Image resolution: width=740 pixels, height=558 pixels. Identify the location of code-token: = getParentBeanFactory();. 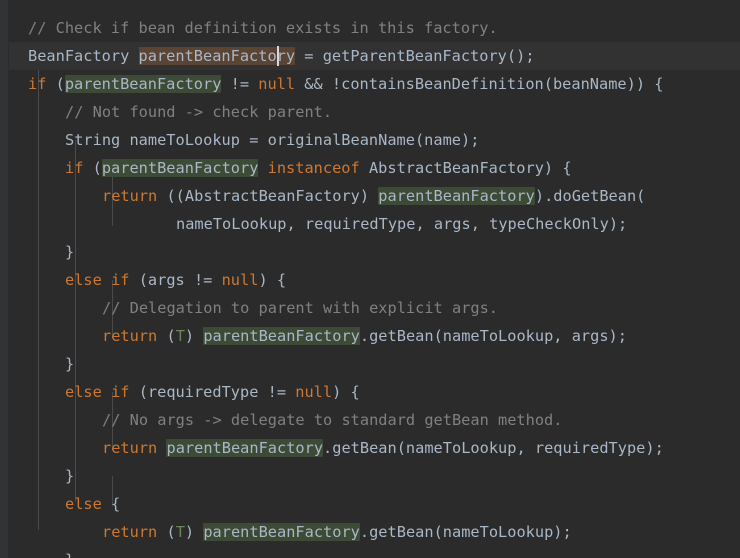
(415, 56).